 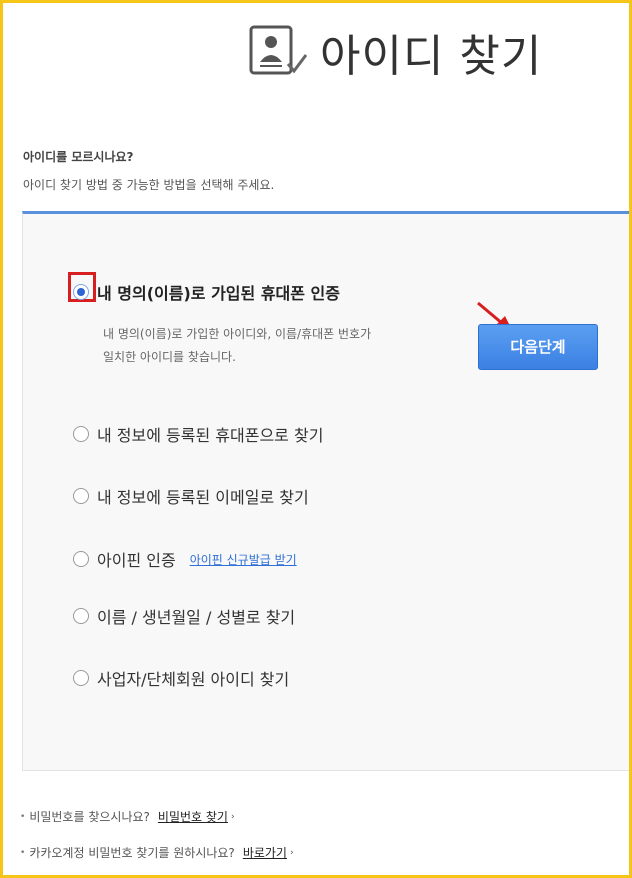 I want to click on option-registered-email: 내 정보에 등록된 이메일로 찾기, so click(x=191, y=496).